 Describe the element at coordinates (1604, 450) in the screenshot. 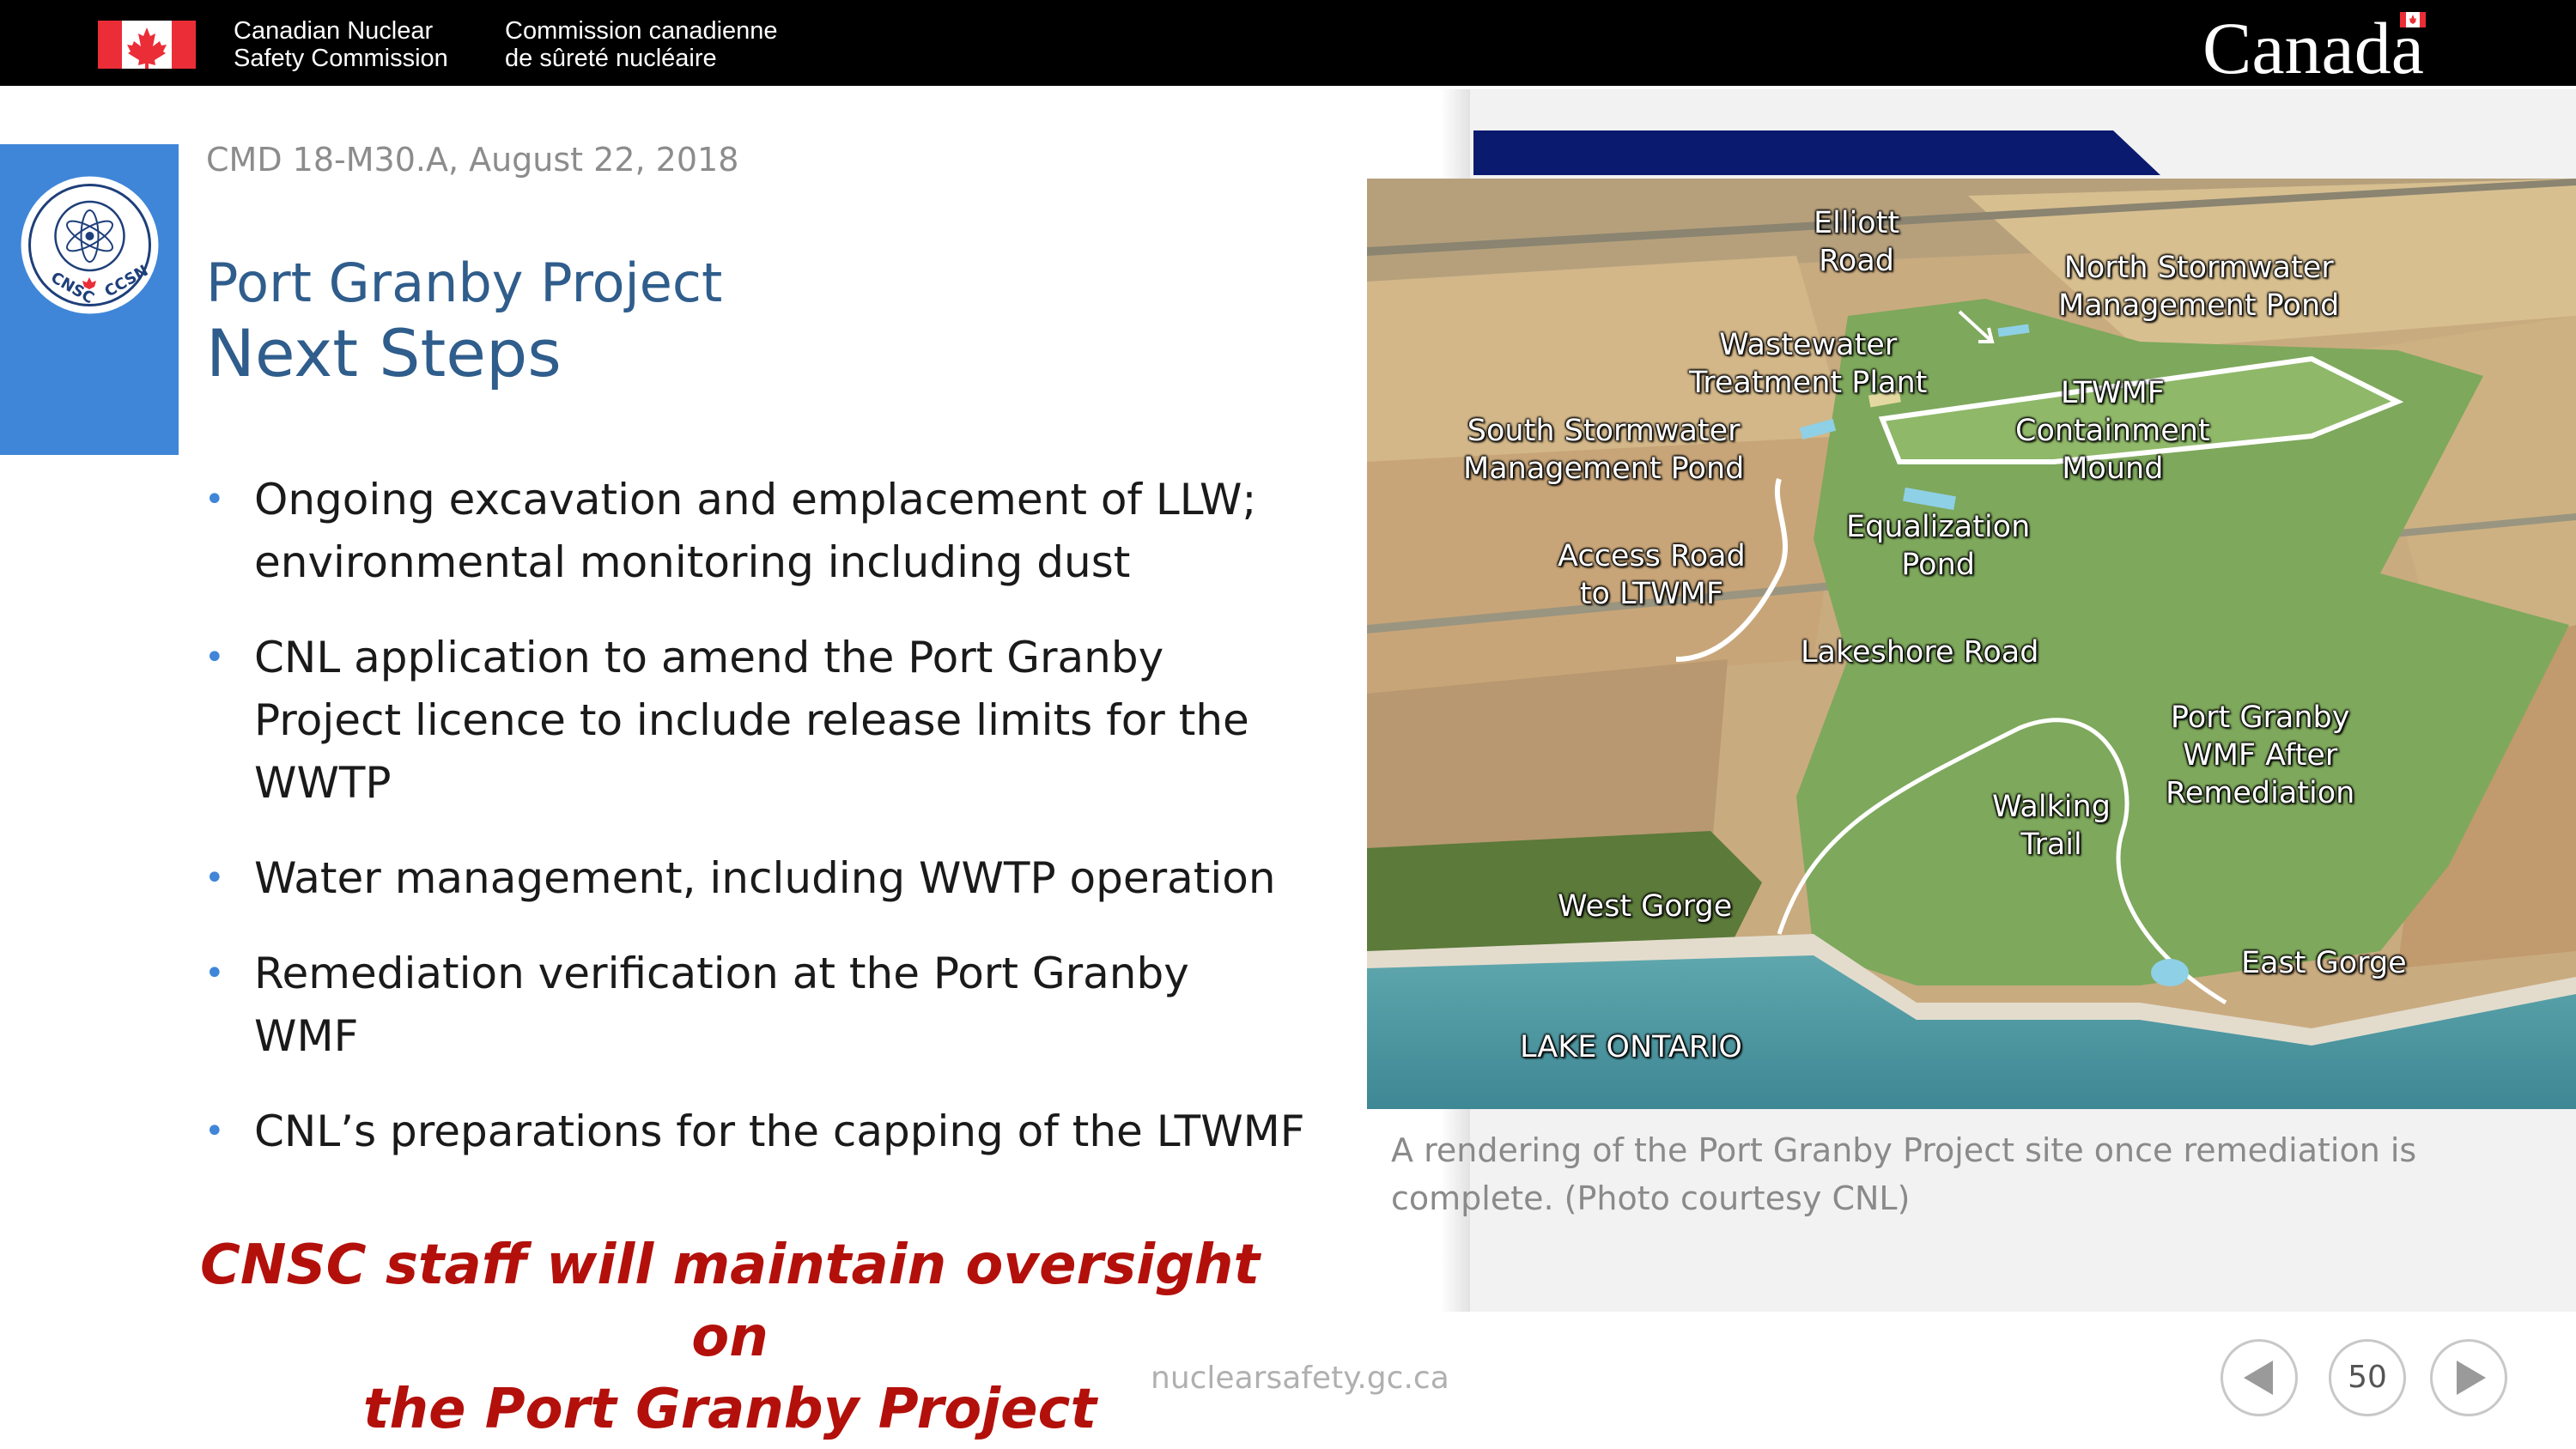

I see `map-label-south-pond: South Stormwater Management Pond` at that location.